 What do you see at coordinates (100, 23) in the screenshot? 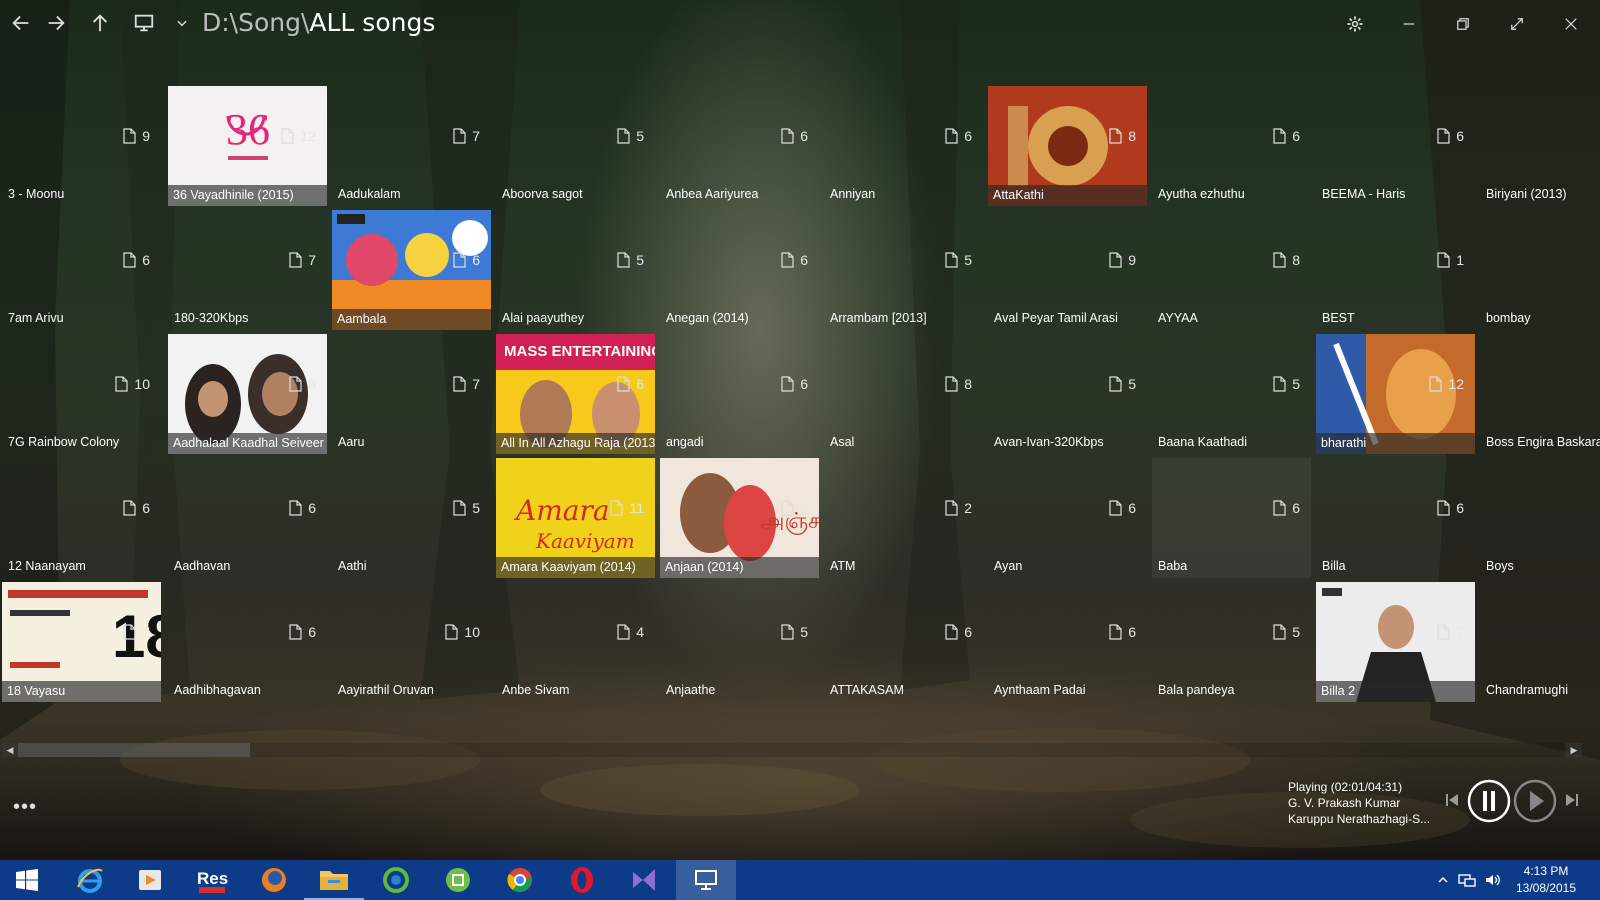
I see `up-button` at bounding box center [100, 23].